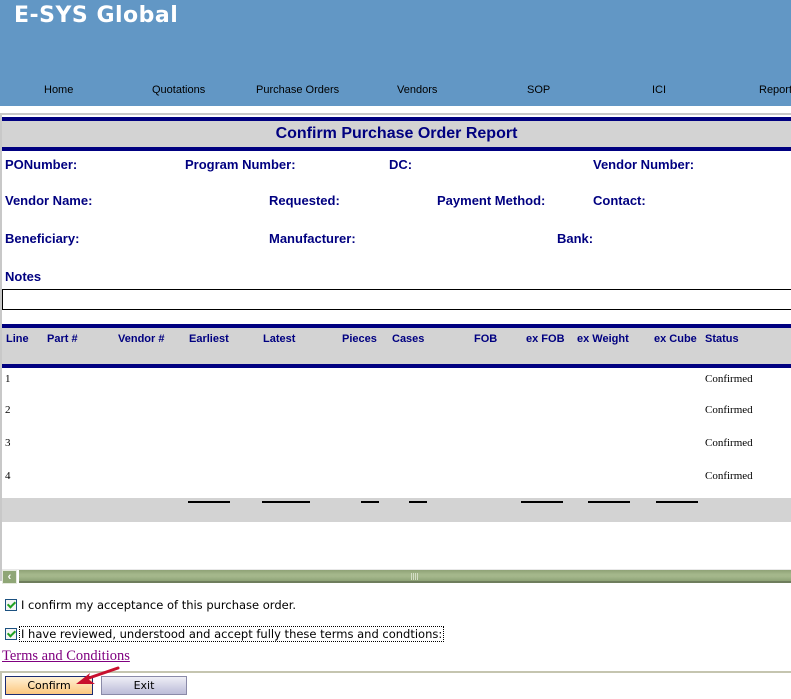 The height and width of the screenshot is (699, 791). What do you see at coordinates (8, 476) in the screenshot?
I see `row-4-line: 4` at bounding box center [8, 476].